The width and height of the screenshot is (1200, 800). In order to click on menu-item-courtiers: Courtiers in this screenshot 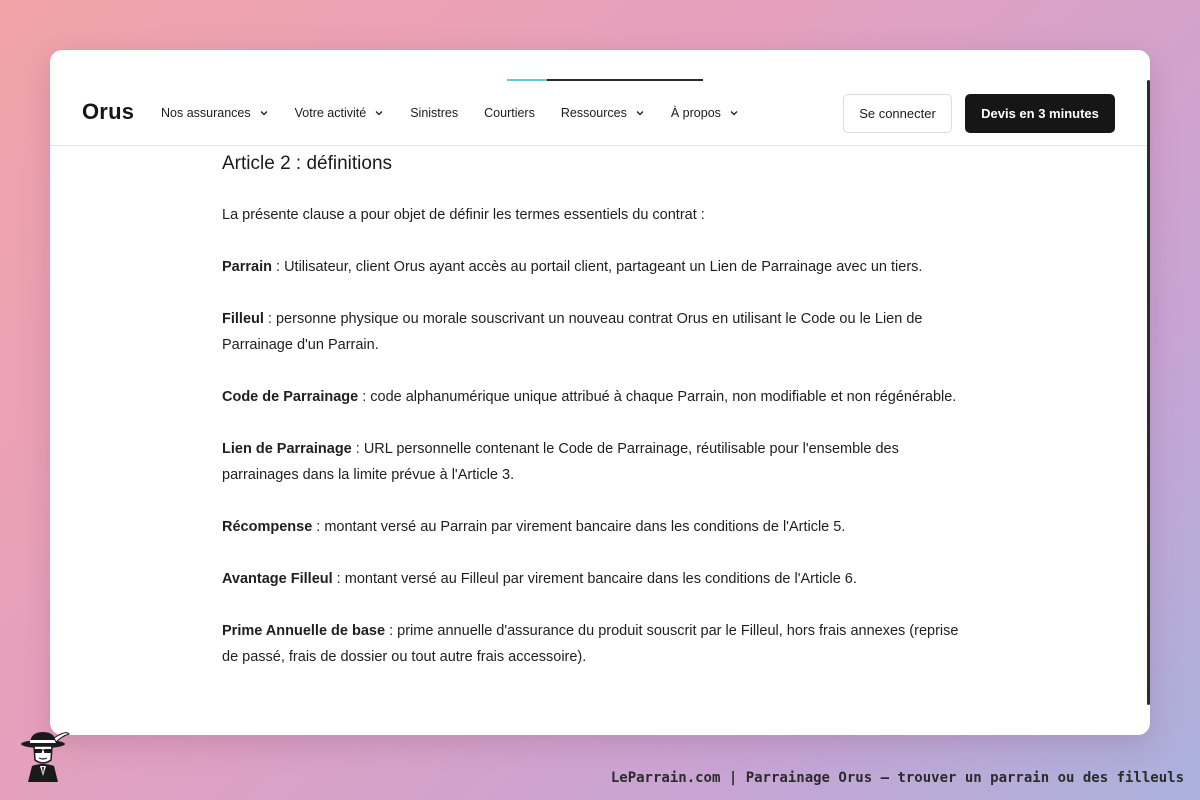, I will do `click(509, 113)`.